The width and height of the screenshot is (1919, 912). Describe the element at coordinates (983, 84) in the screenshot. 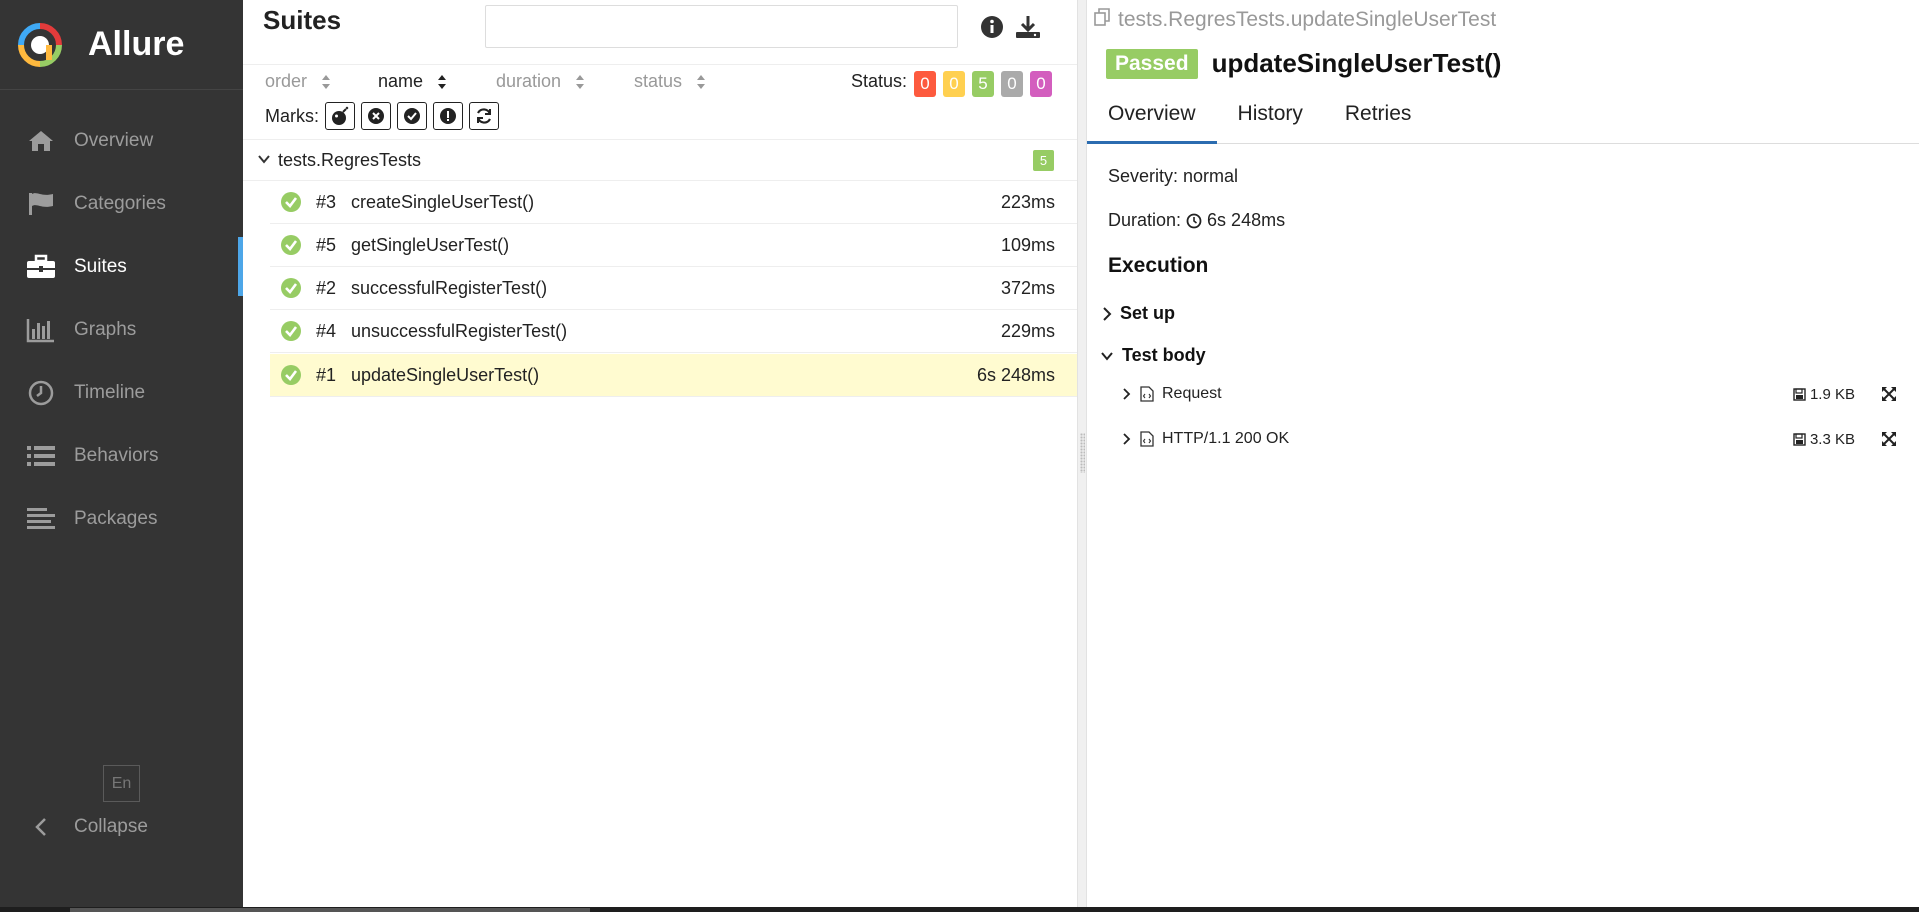

I see `status-filter-passed: 5` at that location.